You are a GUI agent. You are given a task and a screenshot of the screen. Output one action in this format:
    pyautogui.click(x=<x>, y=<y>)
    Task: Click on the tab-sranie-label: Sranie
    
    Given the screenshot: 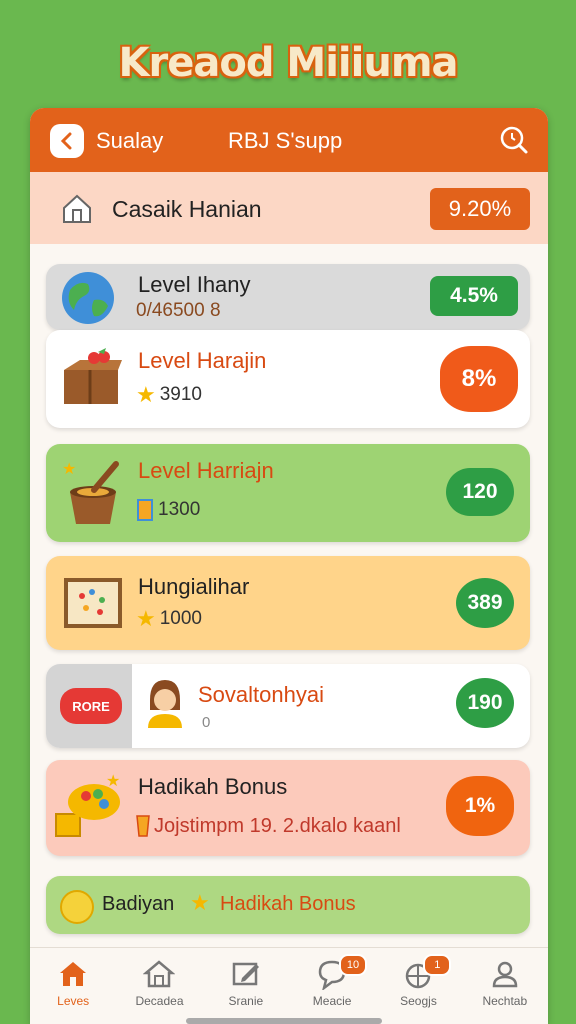 What is the action you would take?
    pyautogui.click(x=246, y=1001)
    